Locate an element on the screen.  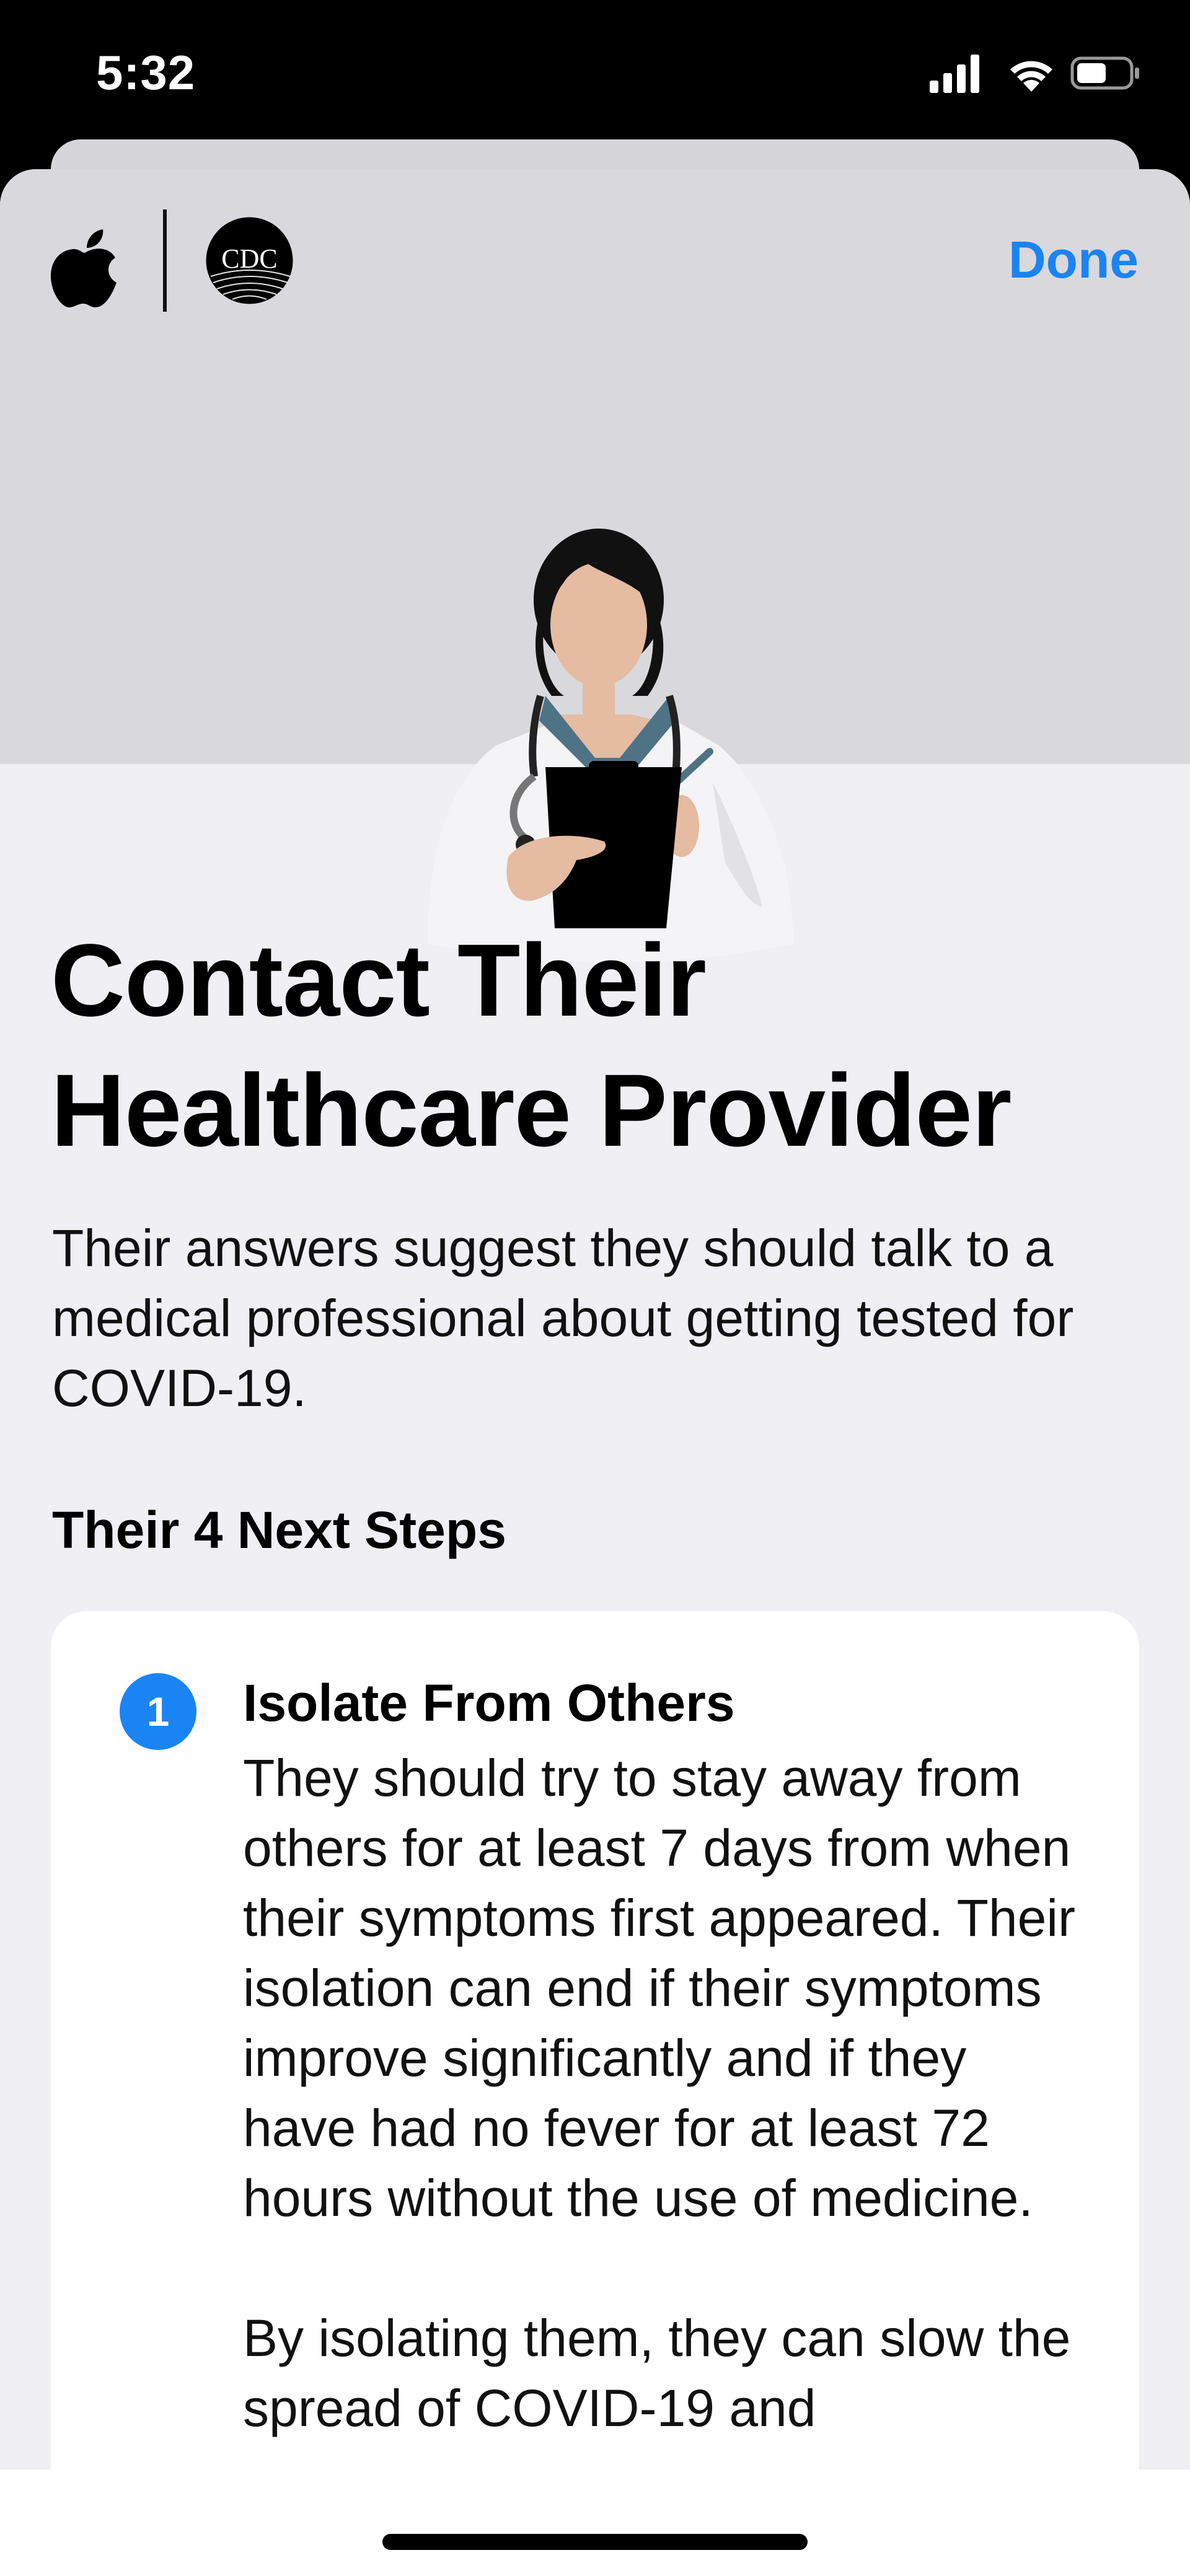
cellular-signal-icon is located at coordinates (954, 74).